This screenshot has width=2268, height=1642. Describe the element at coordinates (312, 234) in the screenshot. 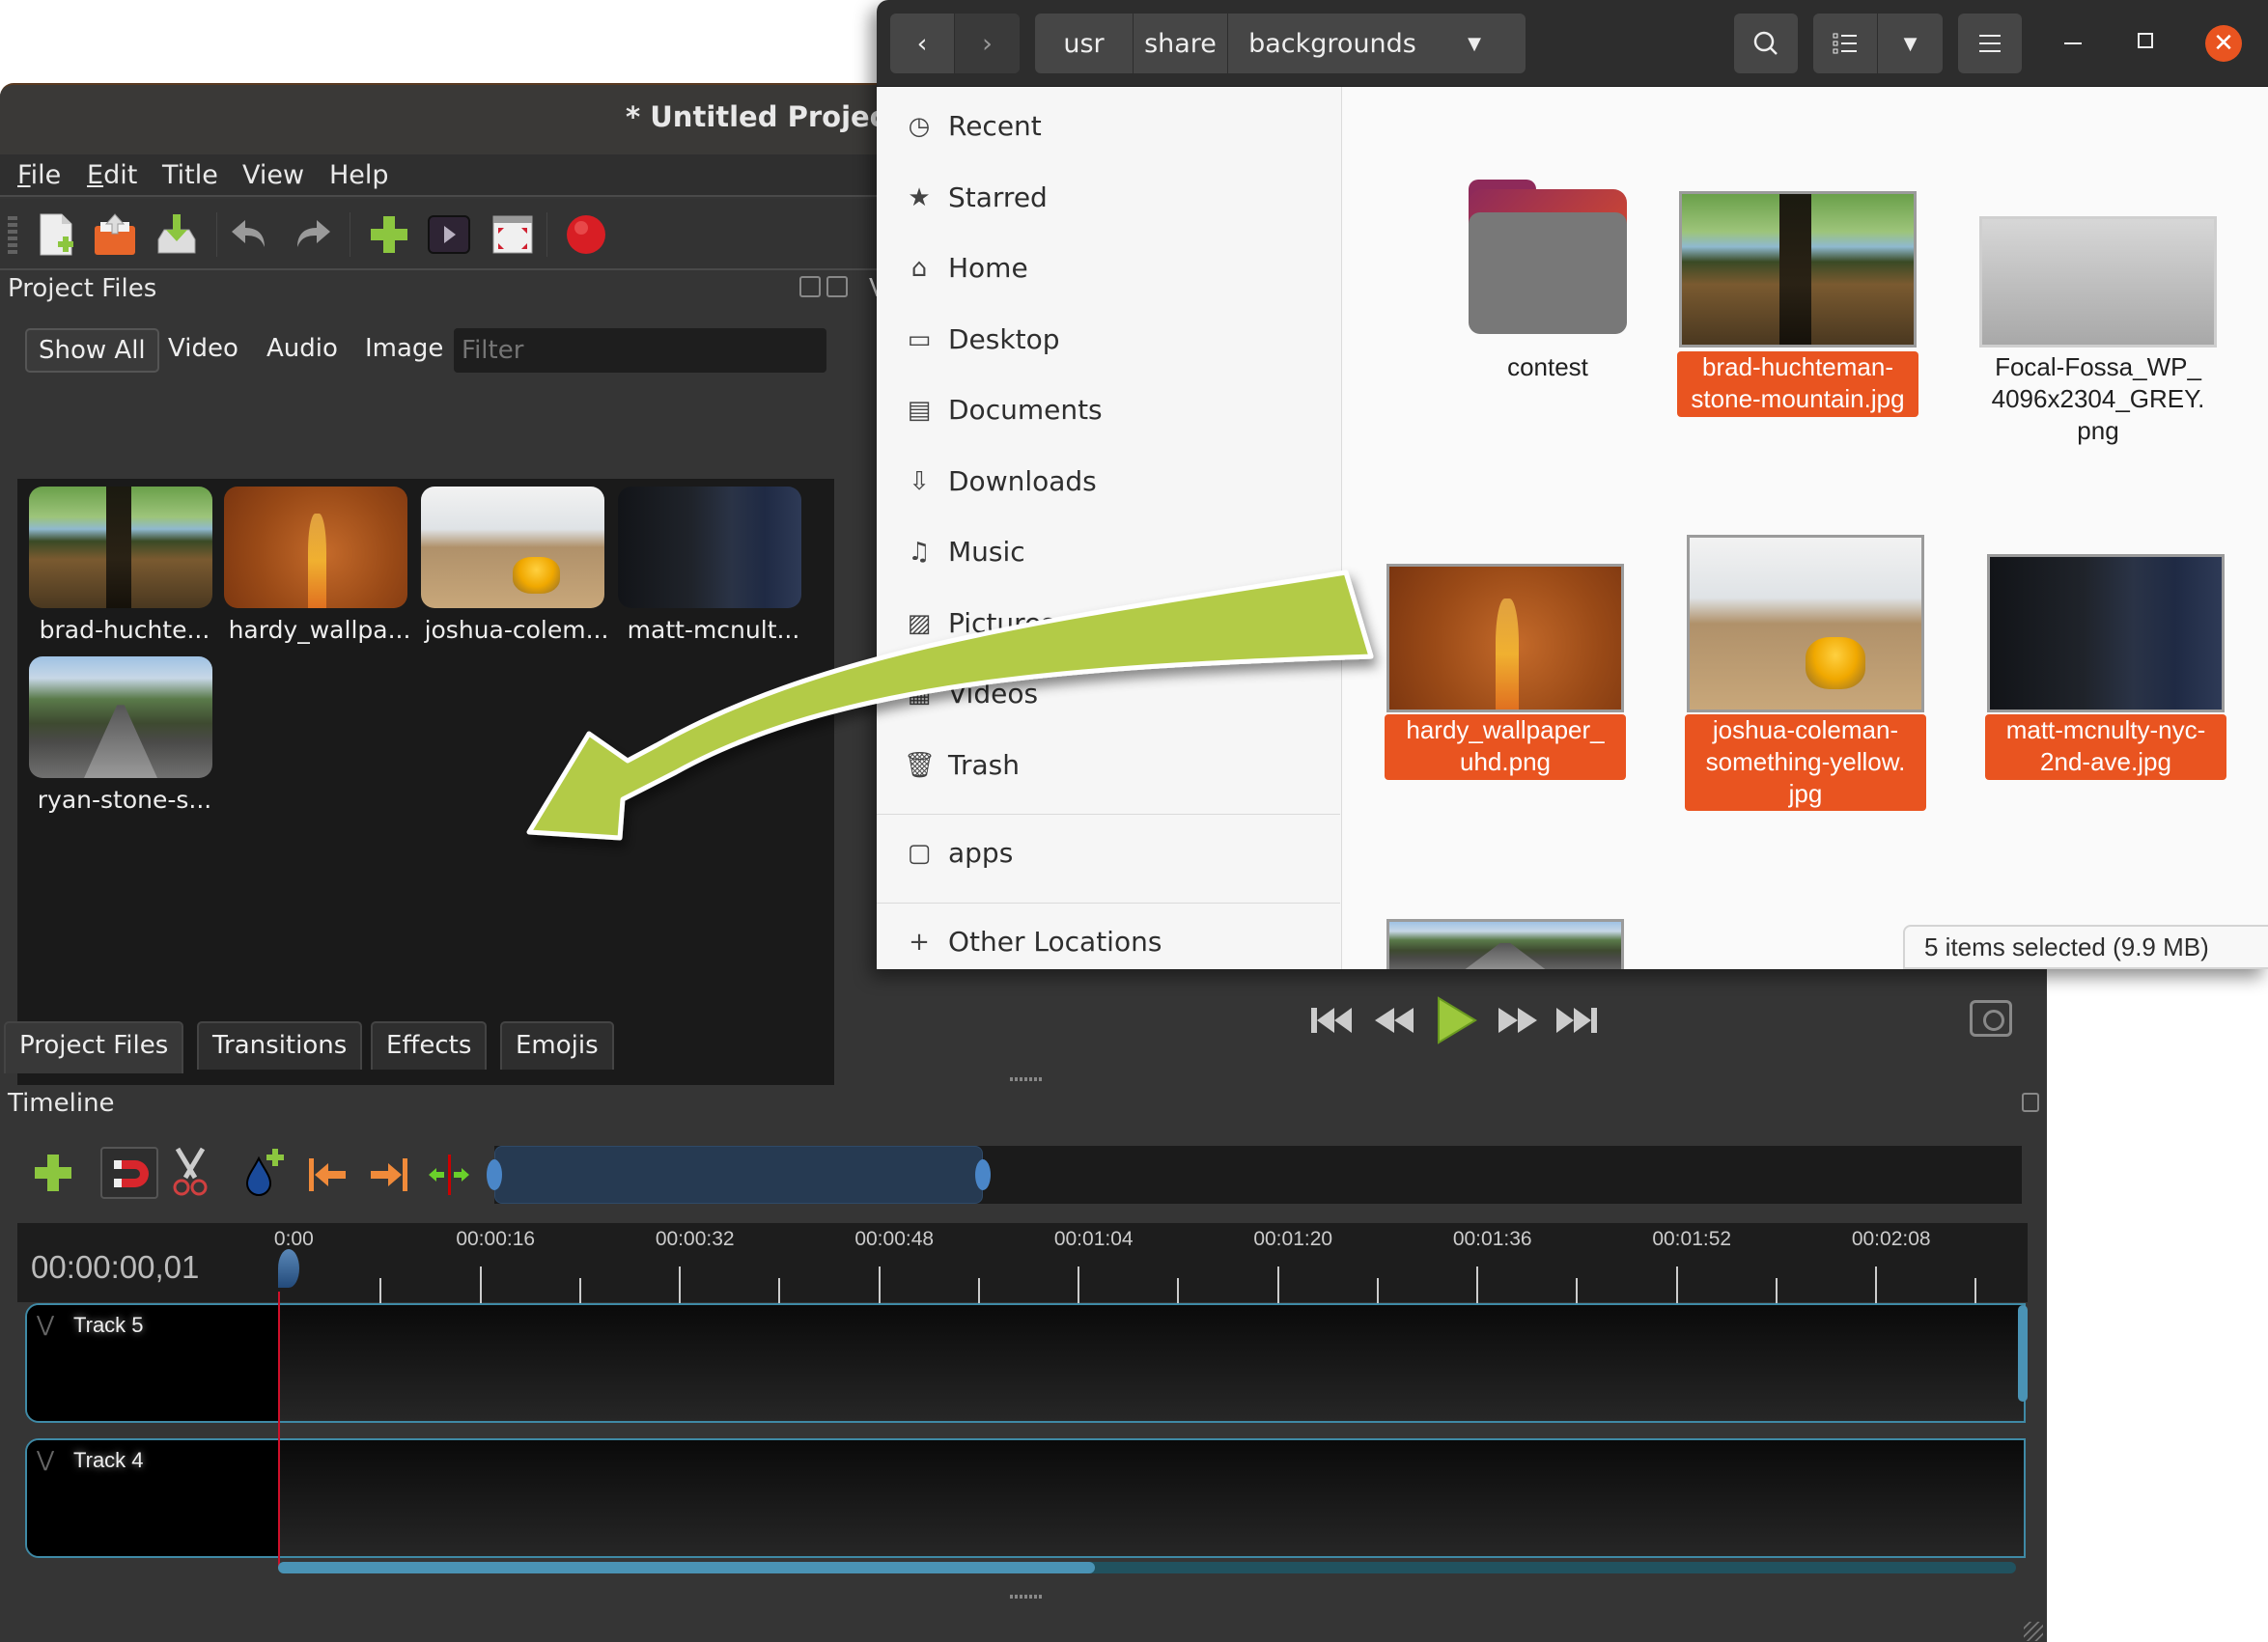

I see `redo-icon` at that location.